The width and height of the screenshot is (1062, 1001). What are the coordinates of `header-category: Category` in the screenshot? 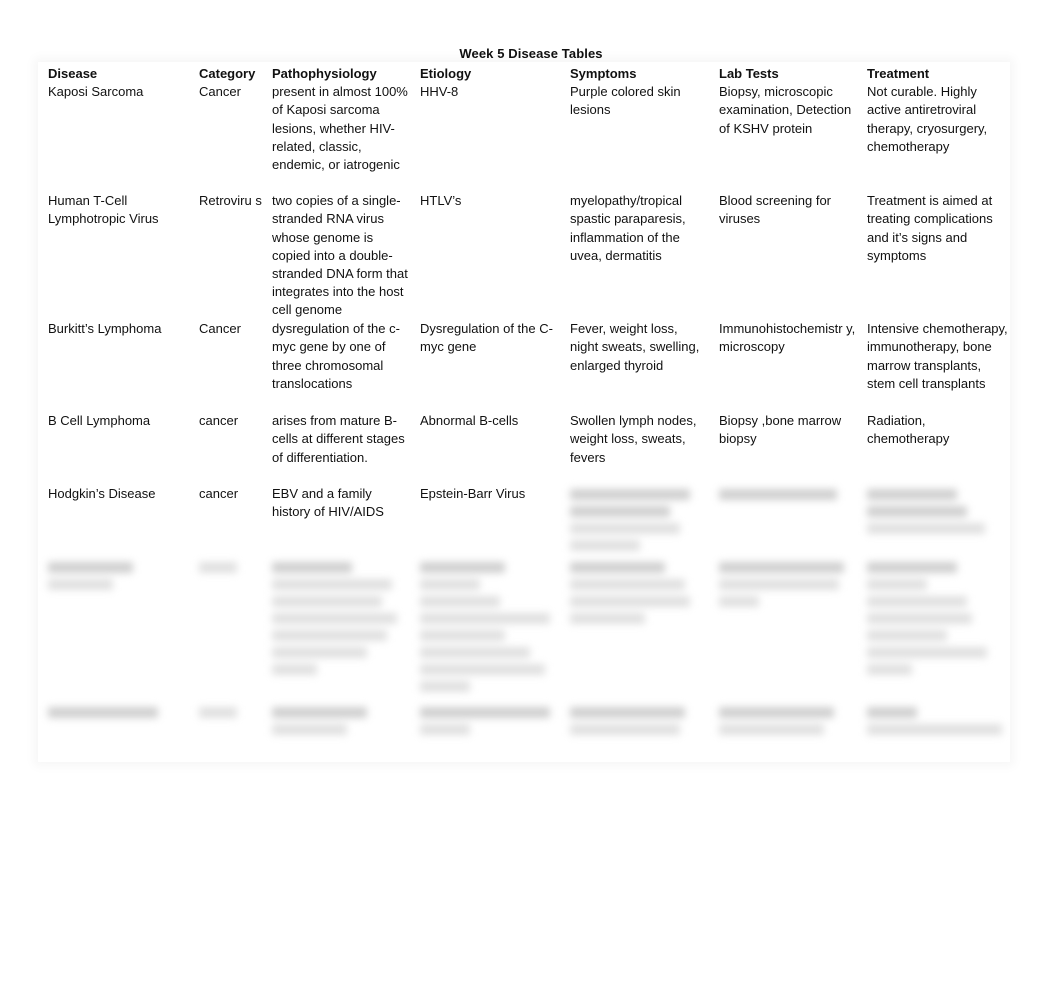 It's located at (227, 73).